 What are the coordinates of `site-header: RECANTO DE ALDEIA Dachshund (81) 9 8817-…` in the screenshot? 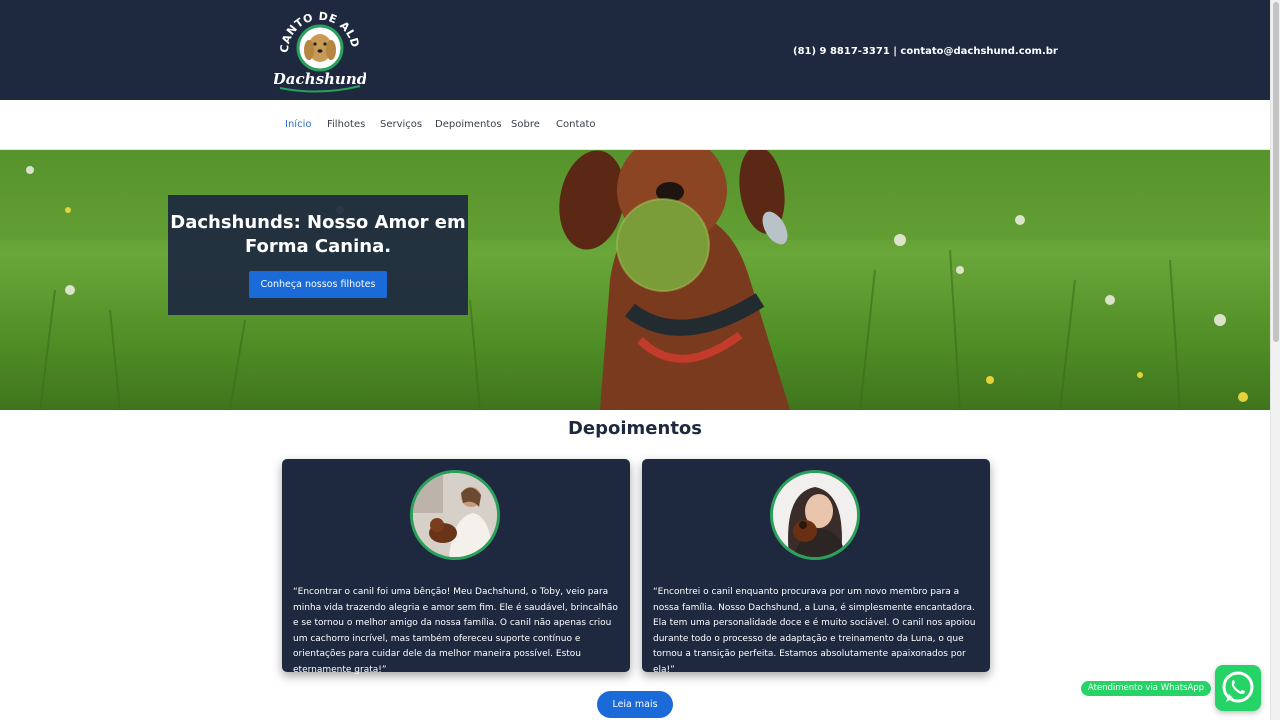 It's located at (635, 50).